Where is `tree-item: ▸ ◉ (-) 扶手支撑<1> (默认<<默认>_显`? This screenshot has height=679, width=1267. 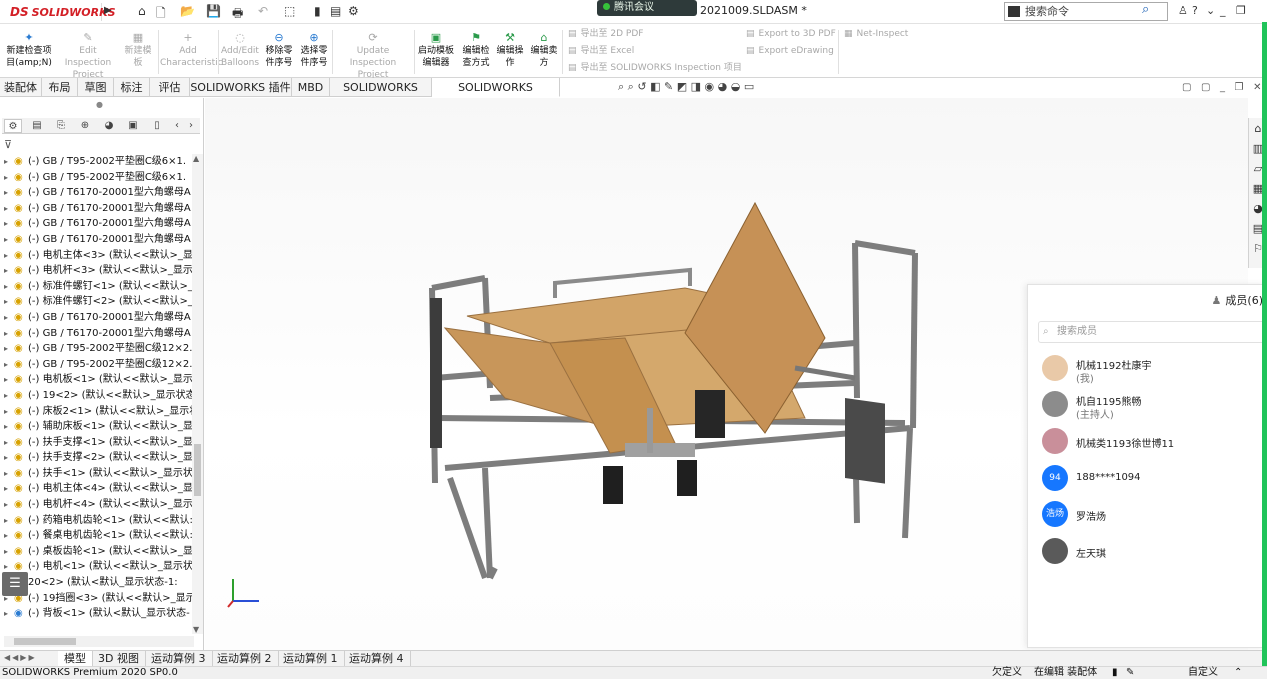 tree-item: ▸ ◉ (-) 扶手支撑<1> (默认<<默认>_显 is located at coordinates (96, 443).